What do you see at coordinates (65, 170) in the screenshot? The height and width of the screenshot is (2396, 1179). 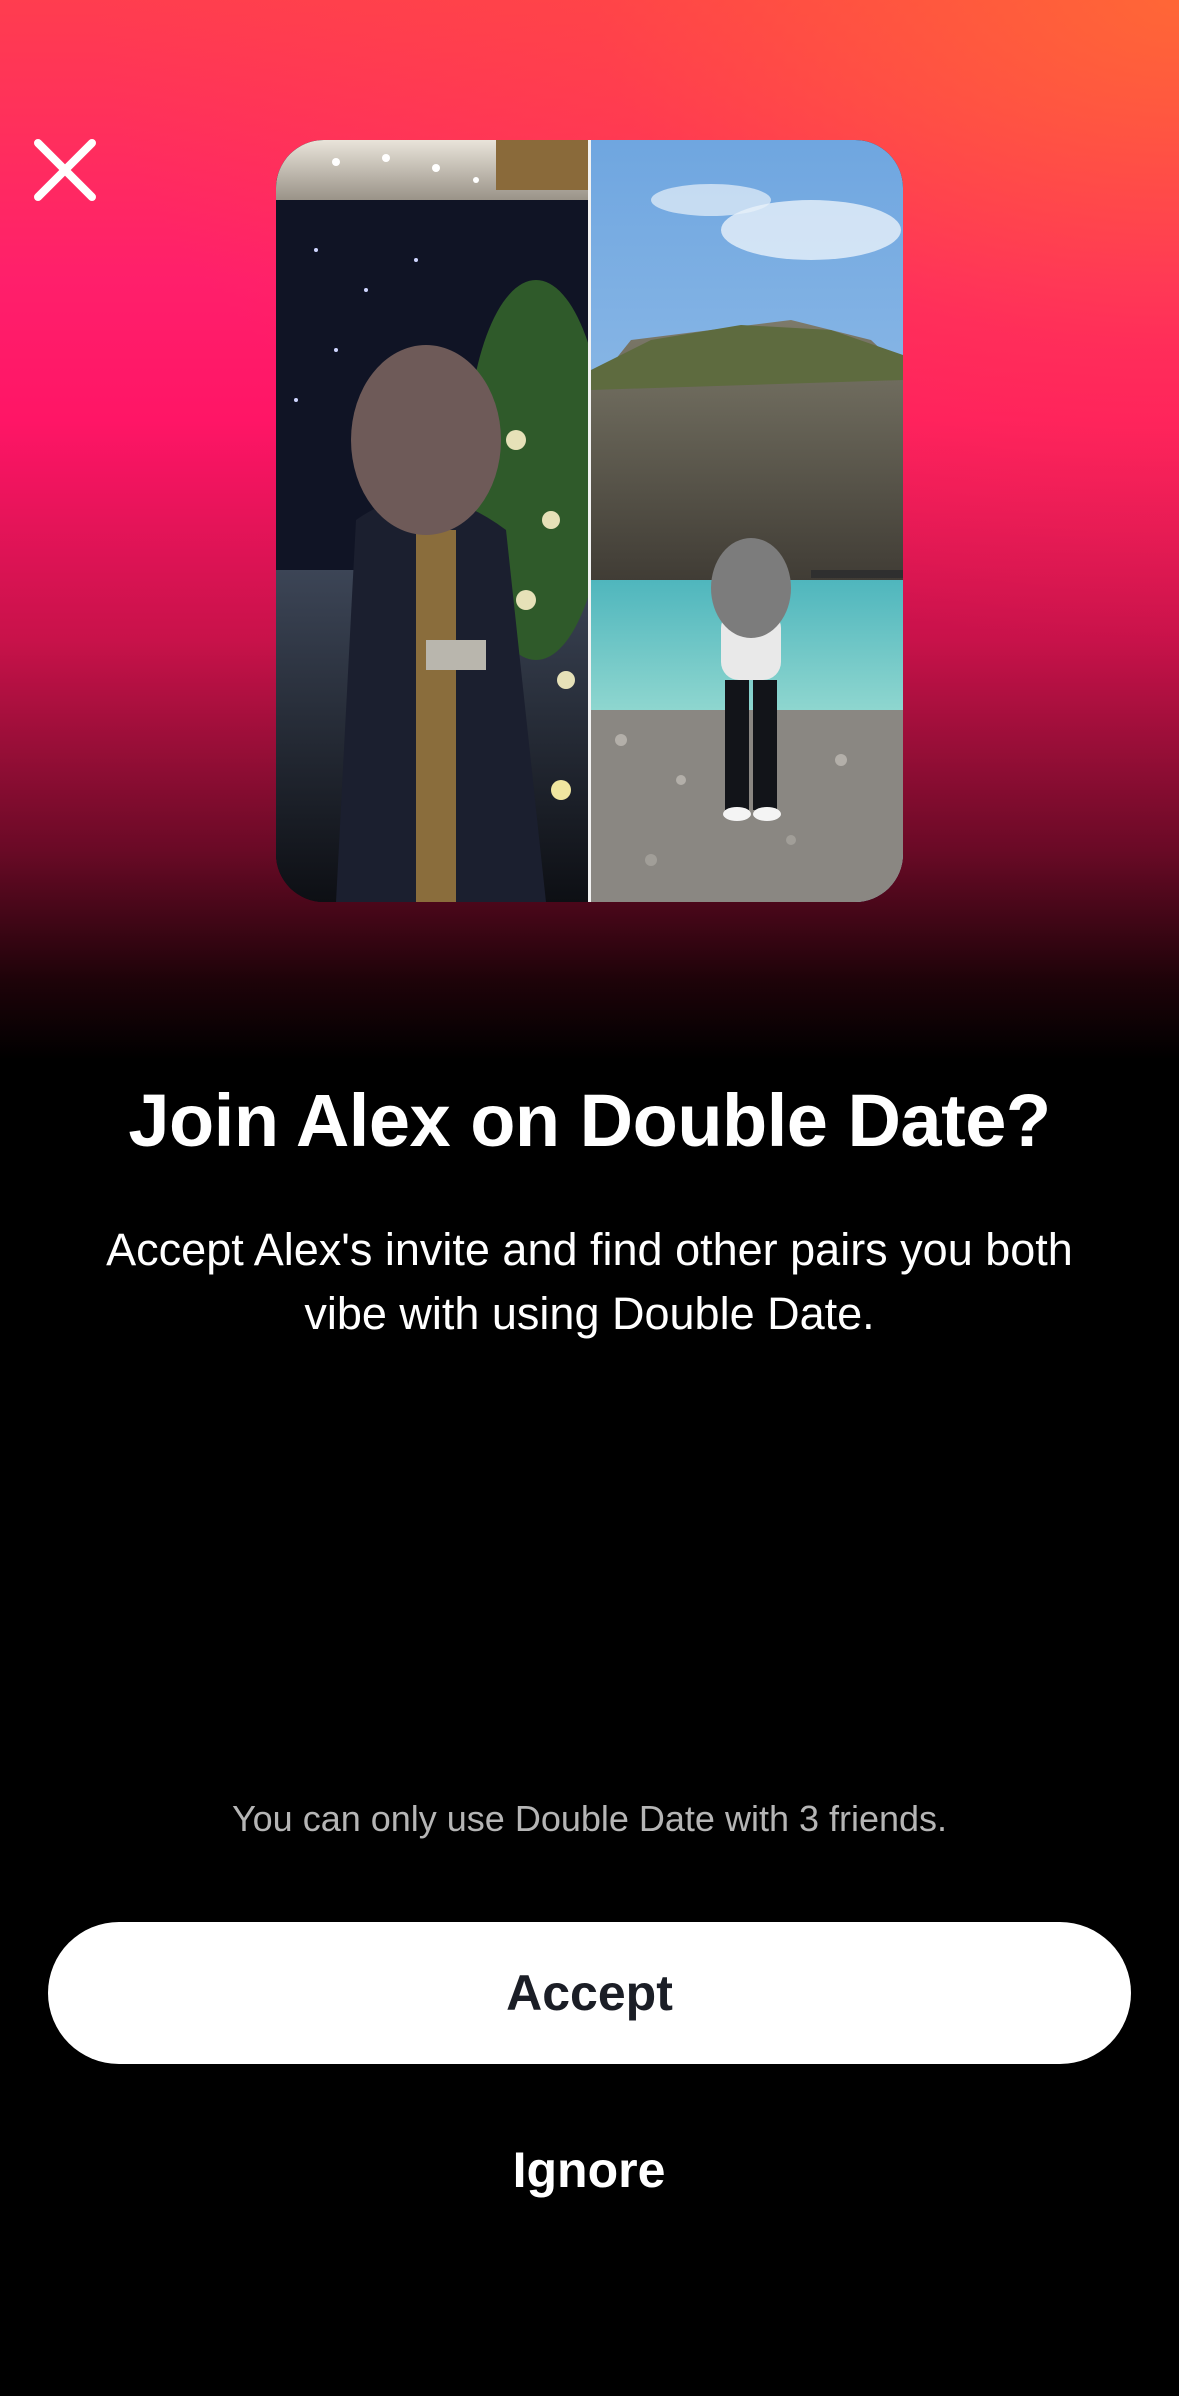 I see `close-icon` at bounding box center [65, 170].